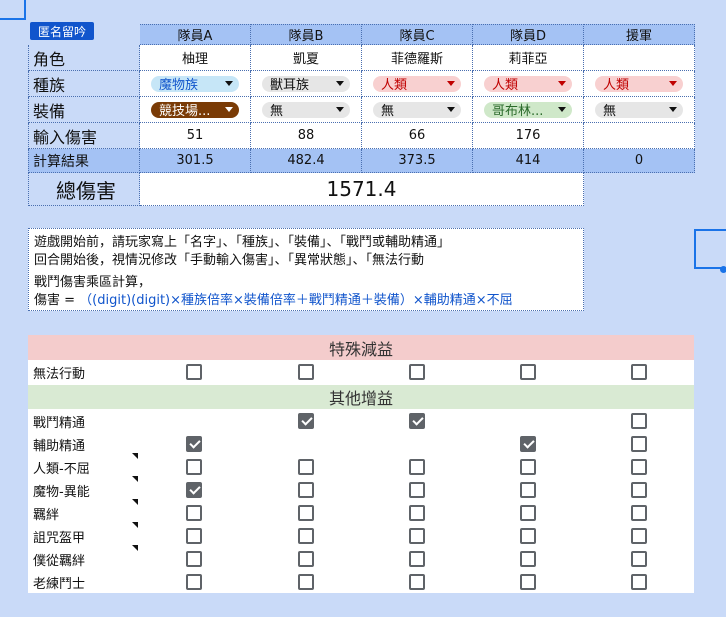  I want to click on equip-dropdown-c: 無, so click(417, 110).